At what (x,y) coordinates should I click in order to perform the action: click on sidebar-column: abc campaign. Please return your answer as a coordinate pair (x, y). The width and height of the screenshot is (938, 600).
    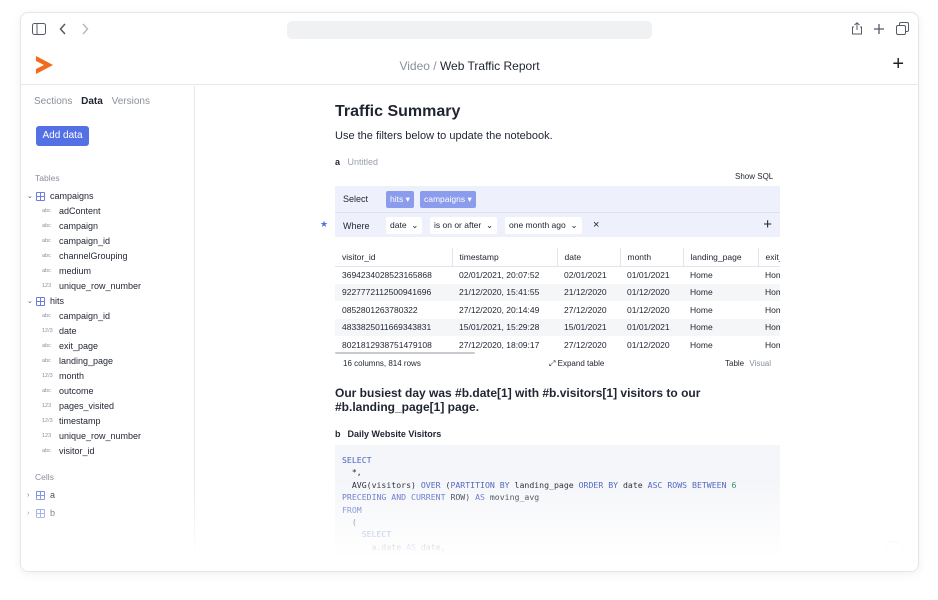
    Looking at the image, I should click on (108, 226).